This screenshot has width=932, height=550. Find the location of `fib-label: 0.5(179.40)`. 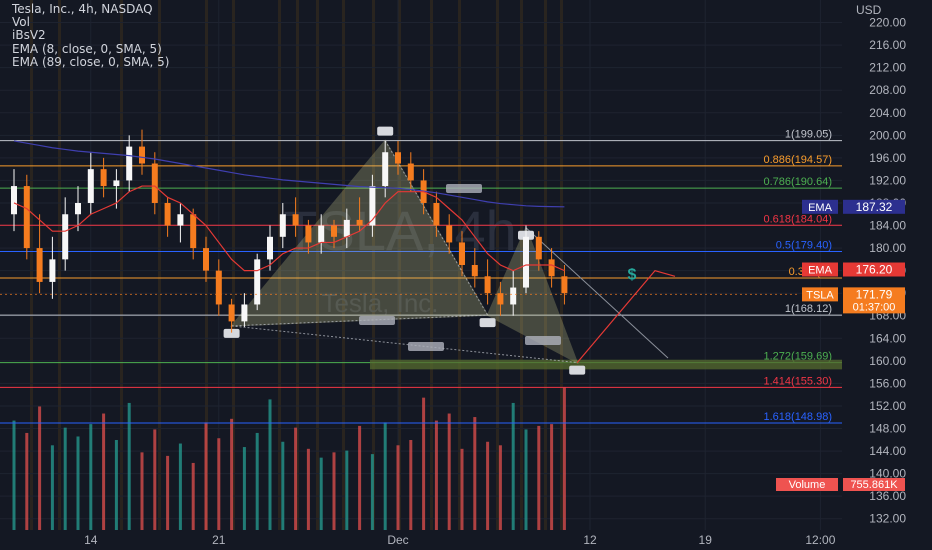

fib-label: 0.5(179.40) is located at coordinates (804, 245).